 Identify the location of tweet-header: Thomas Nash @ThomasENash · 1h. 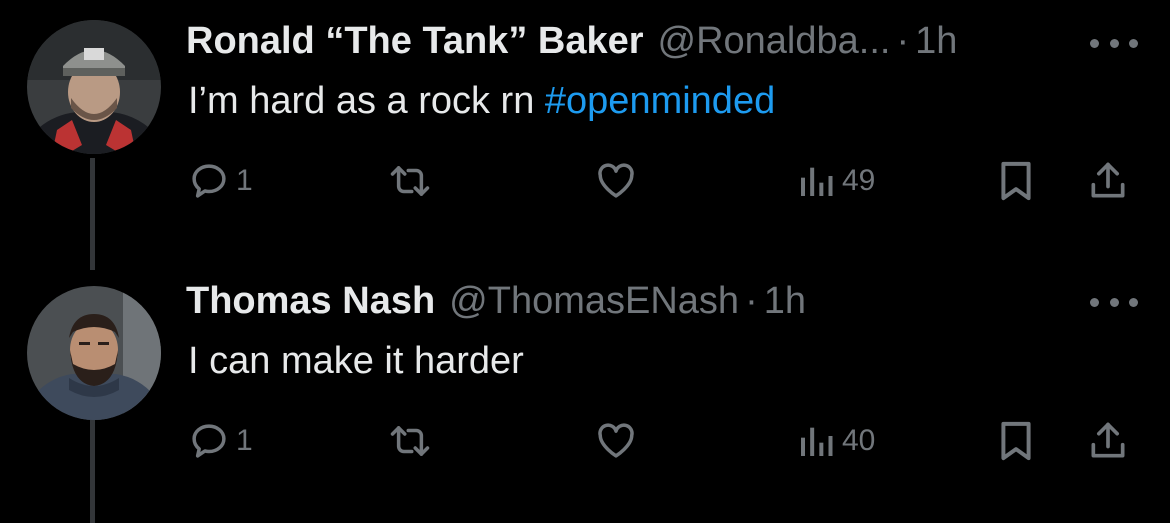
(496, 305).